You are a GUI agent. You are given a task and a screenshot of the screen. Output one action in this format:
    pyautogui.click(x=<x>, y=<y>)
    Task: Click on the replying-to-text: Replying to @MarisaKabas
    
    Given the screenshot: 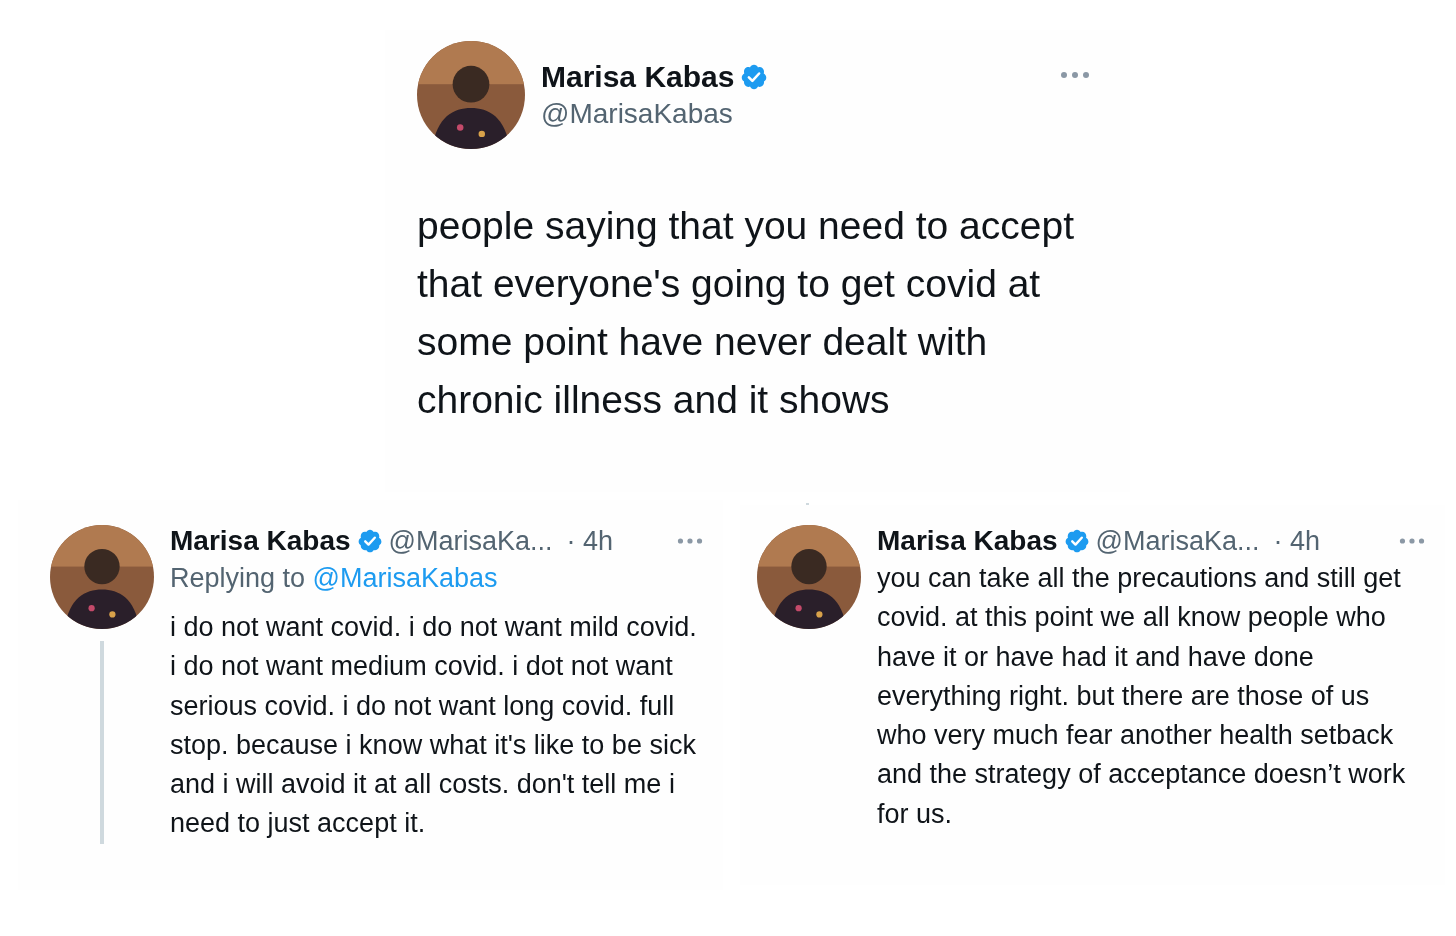 What is the action you would take?
    pyautogui.click(x=334, y=578)
    